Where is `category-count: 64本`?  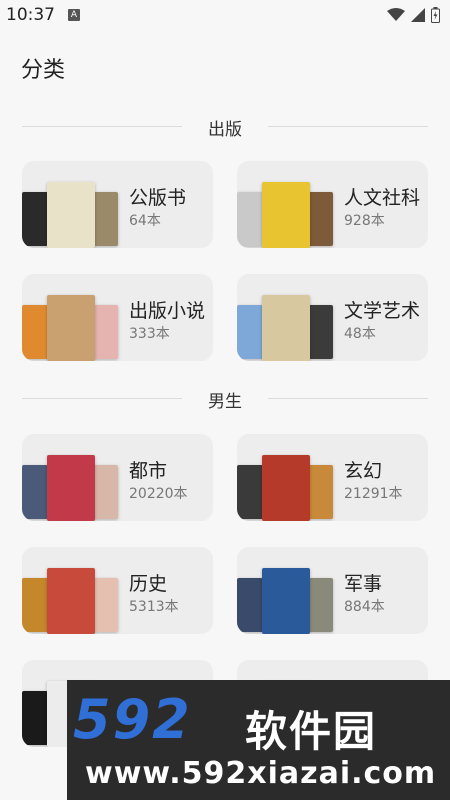 category-count: 64本 is located at coordinates (145, 221).